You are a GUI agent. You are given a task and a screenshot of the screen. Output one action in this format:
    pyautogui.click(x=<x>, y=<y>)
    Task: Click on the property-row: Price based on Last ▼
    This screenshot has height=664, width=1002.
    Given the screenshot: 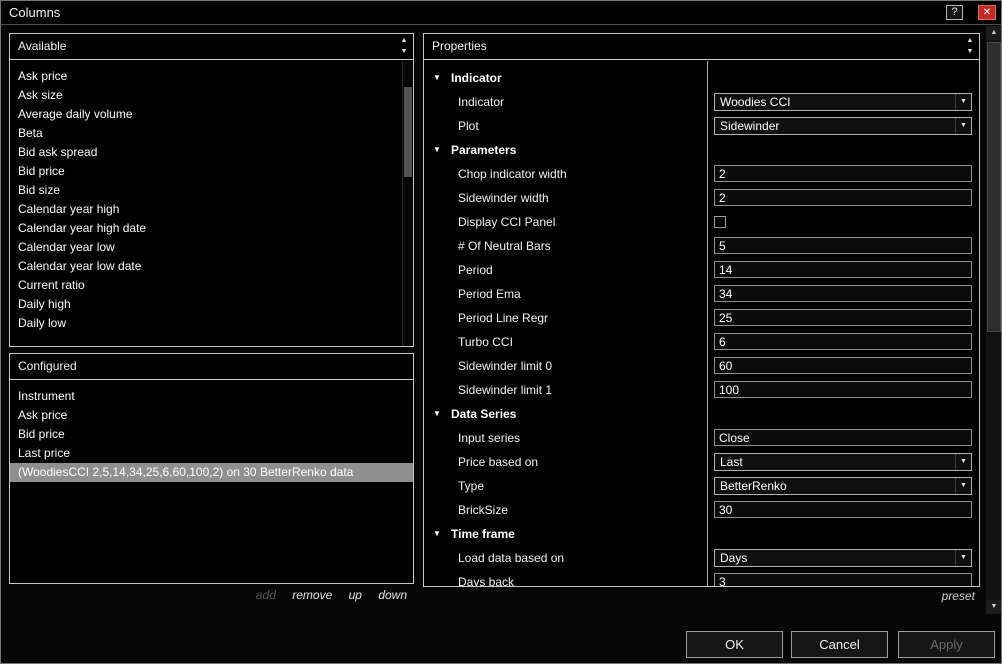 What is the action you would take?
    pyautogui.click(x=701, y=462)
    